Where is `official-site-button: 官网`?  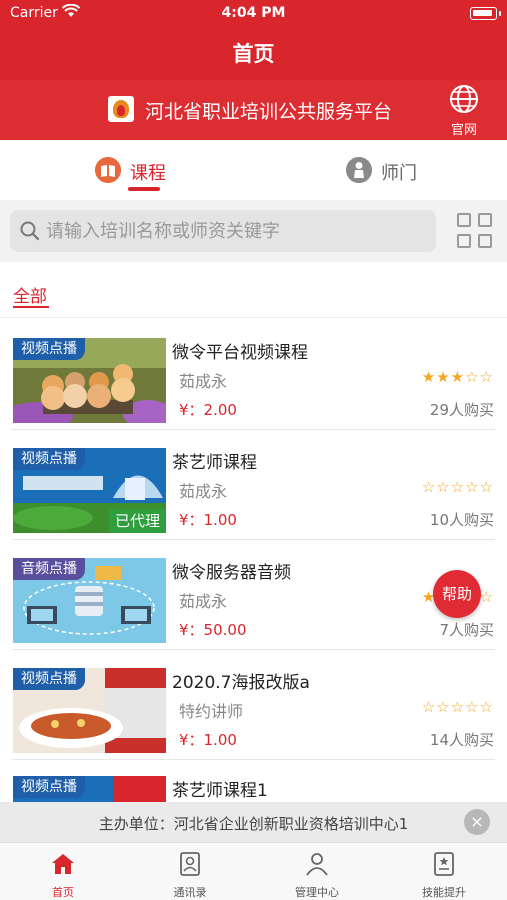
official-site-button: 官网 is located at coordinates (464, 111).